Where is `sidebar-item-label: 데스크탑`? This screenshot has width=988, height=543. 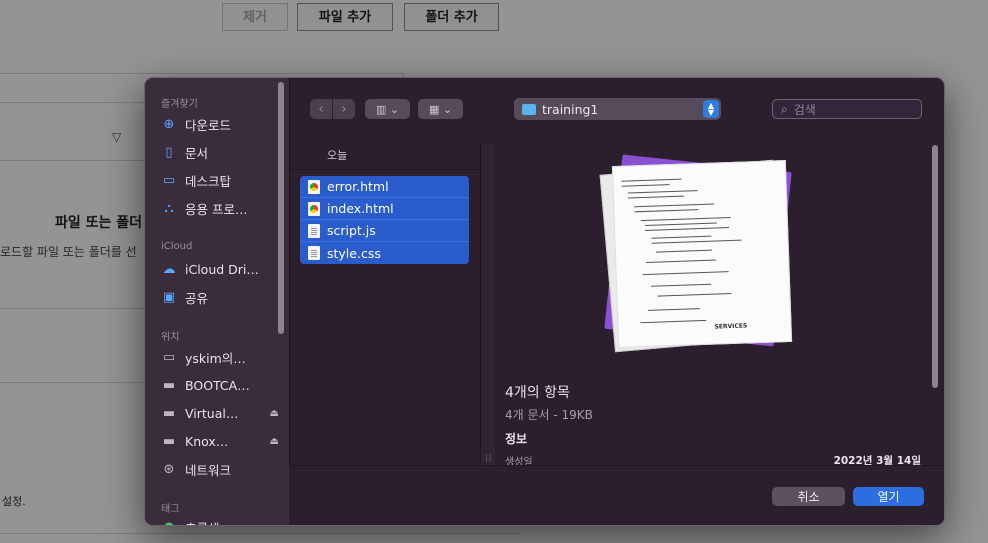
sidebar-item-label: 데스크탑 is located at coordinates (208, 181).